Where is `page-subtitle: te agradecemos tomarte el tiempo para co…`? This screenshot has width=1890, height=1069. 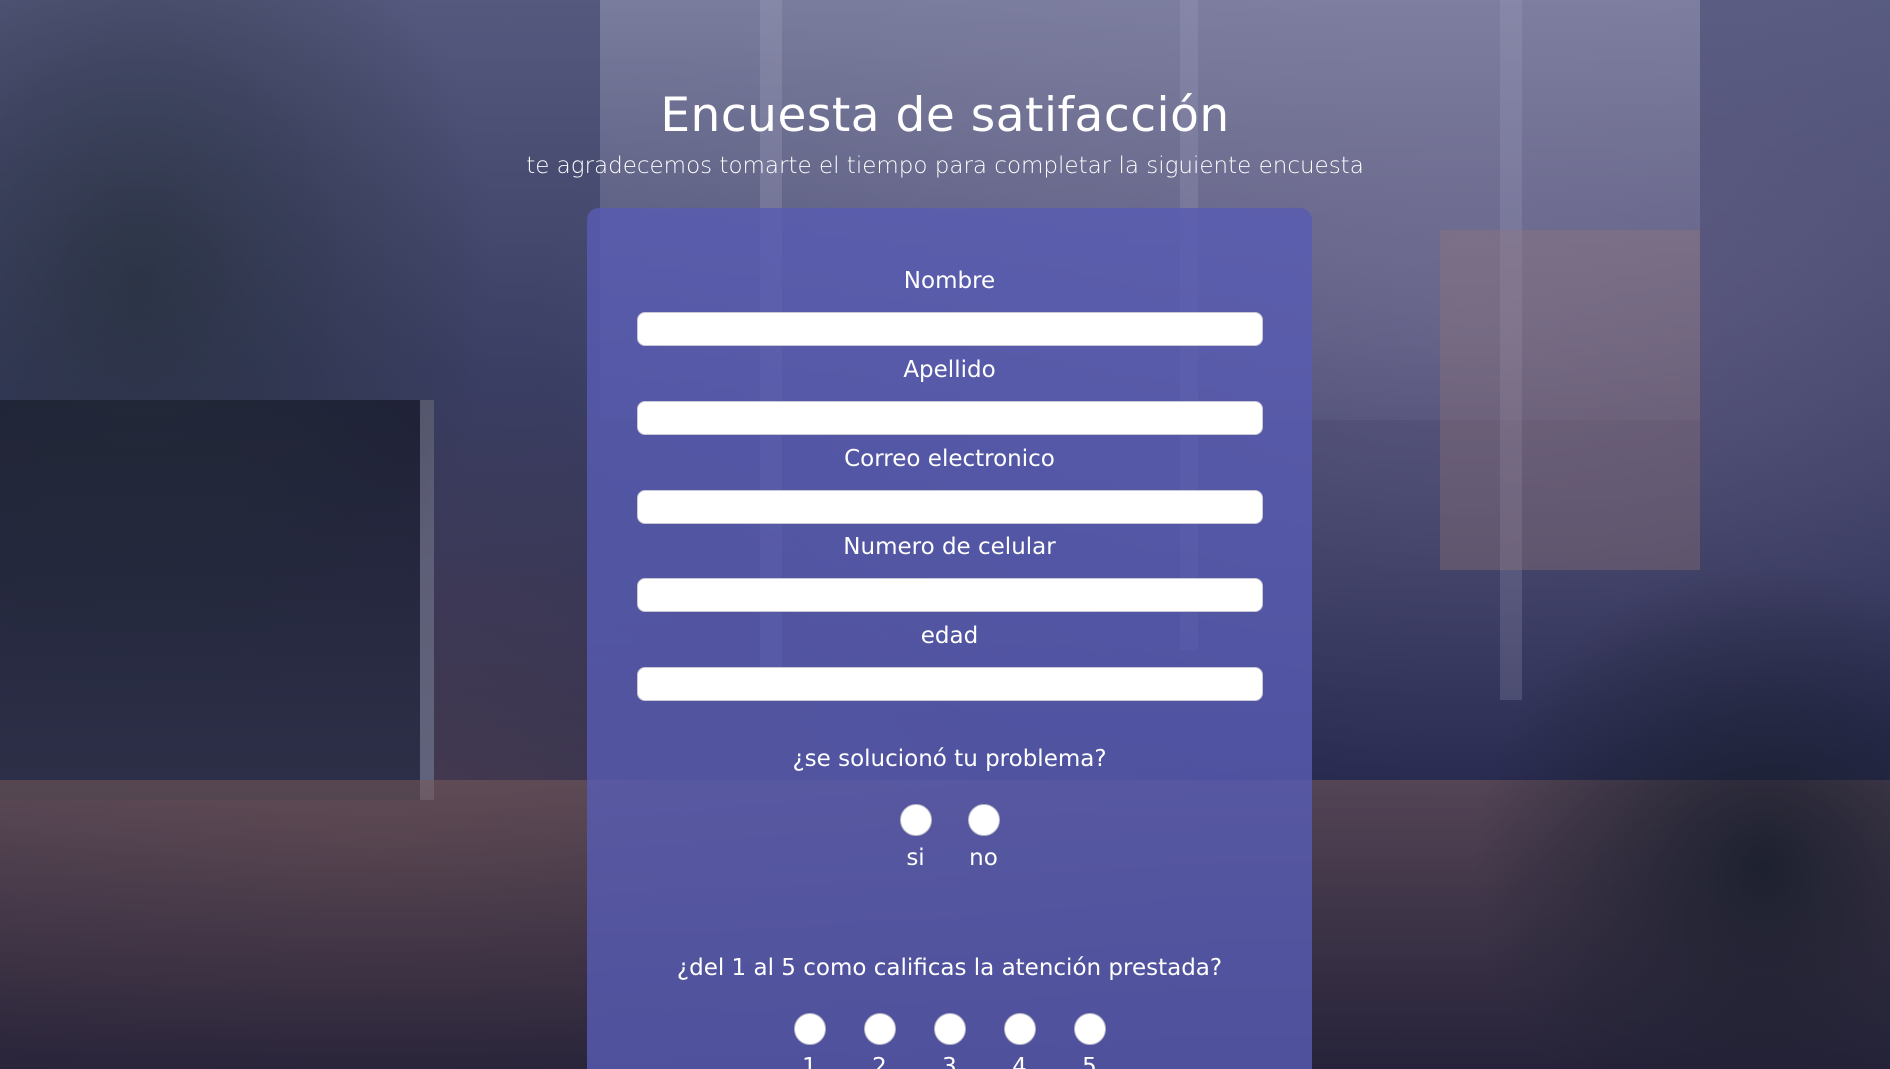
page-subtitle: te agradecemos tomarte el tiempo para co… is located at coordinates (945, 166).